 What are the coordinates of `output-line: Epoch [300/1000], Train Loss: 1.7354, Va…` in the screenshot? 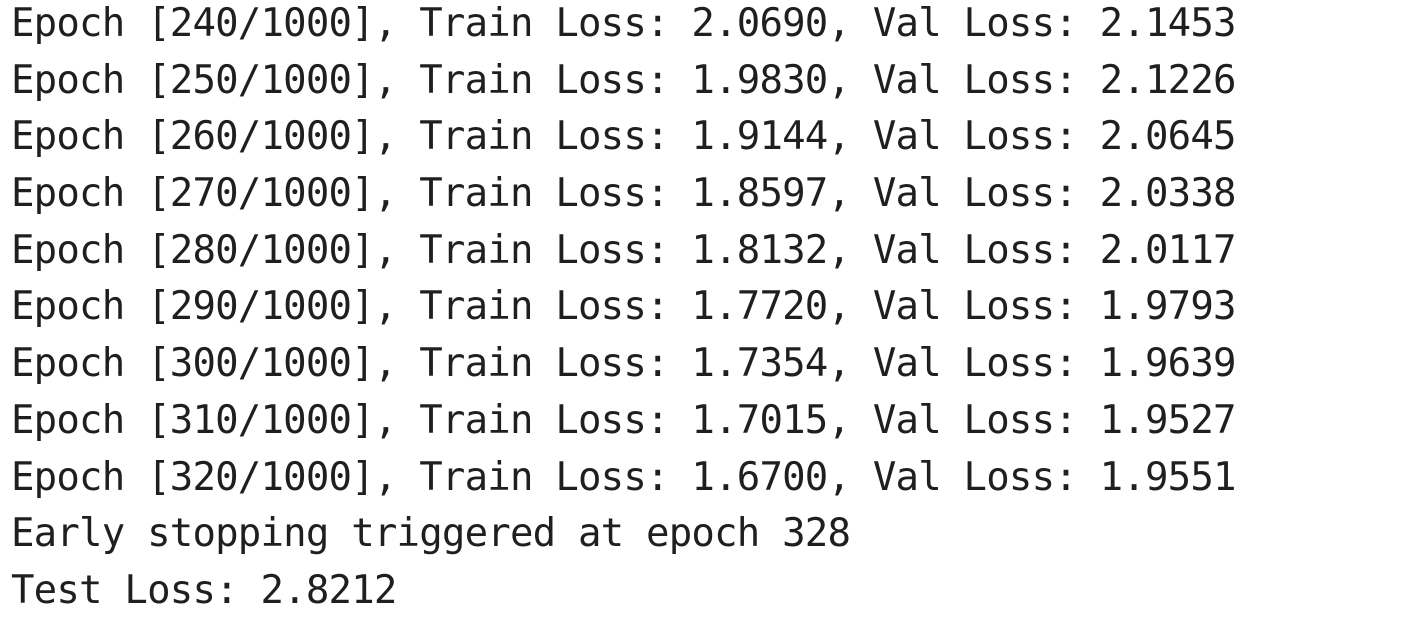 It's located at (624, 364).